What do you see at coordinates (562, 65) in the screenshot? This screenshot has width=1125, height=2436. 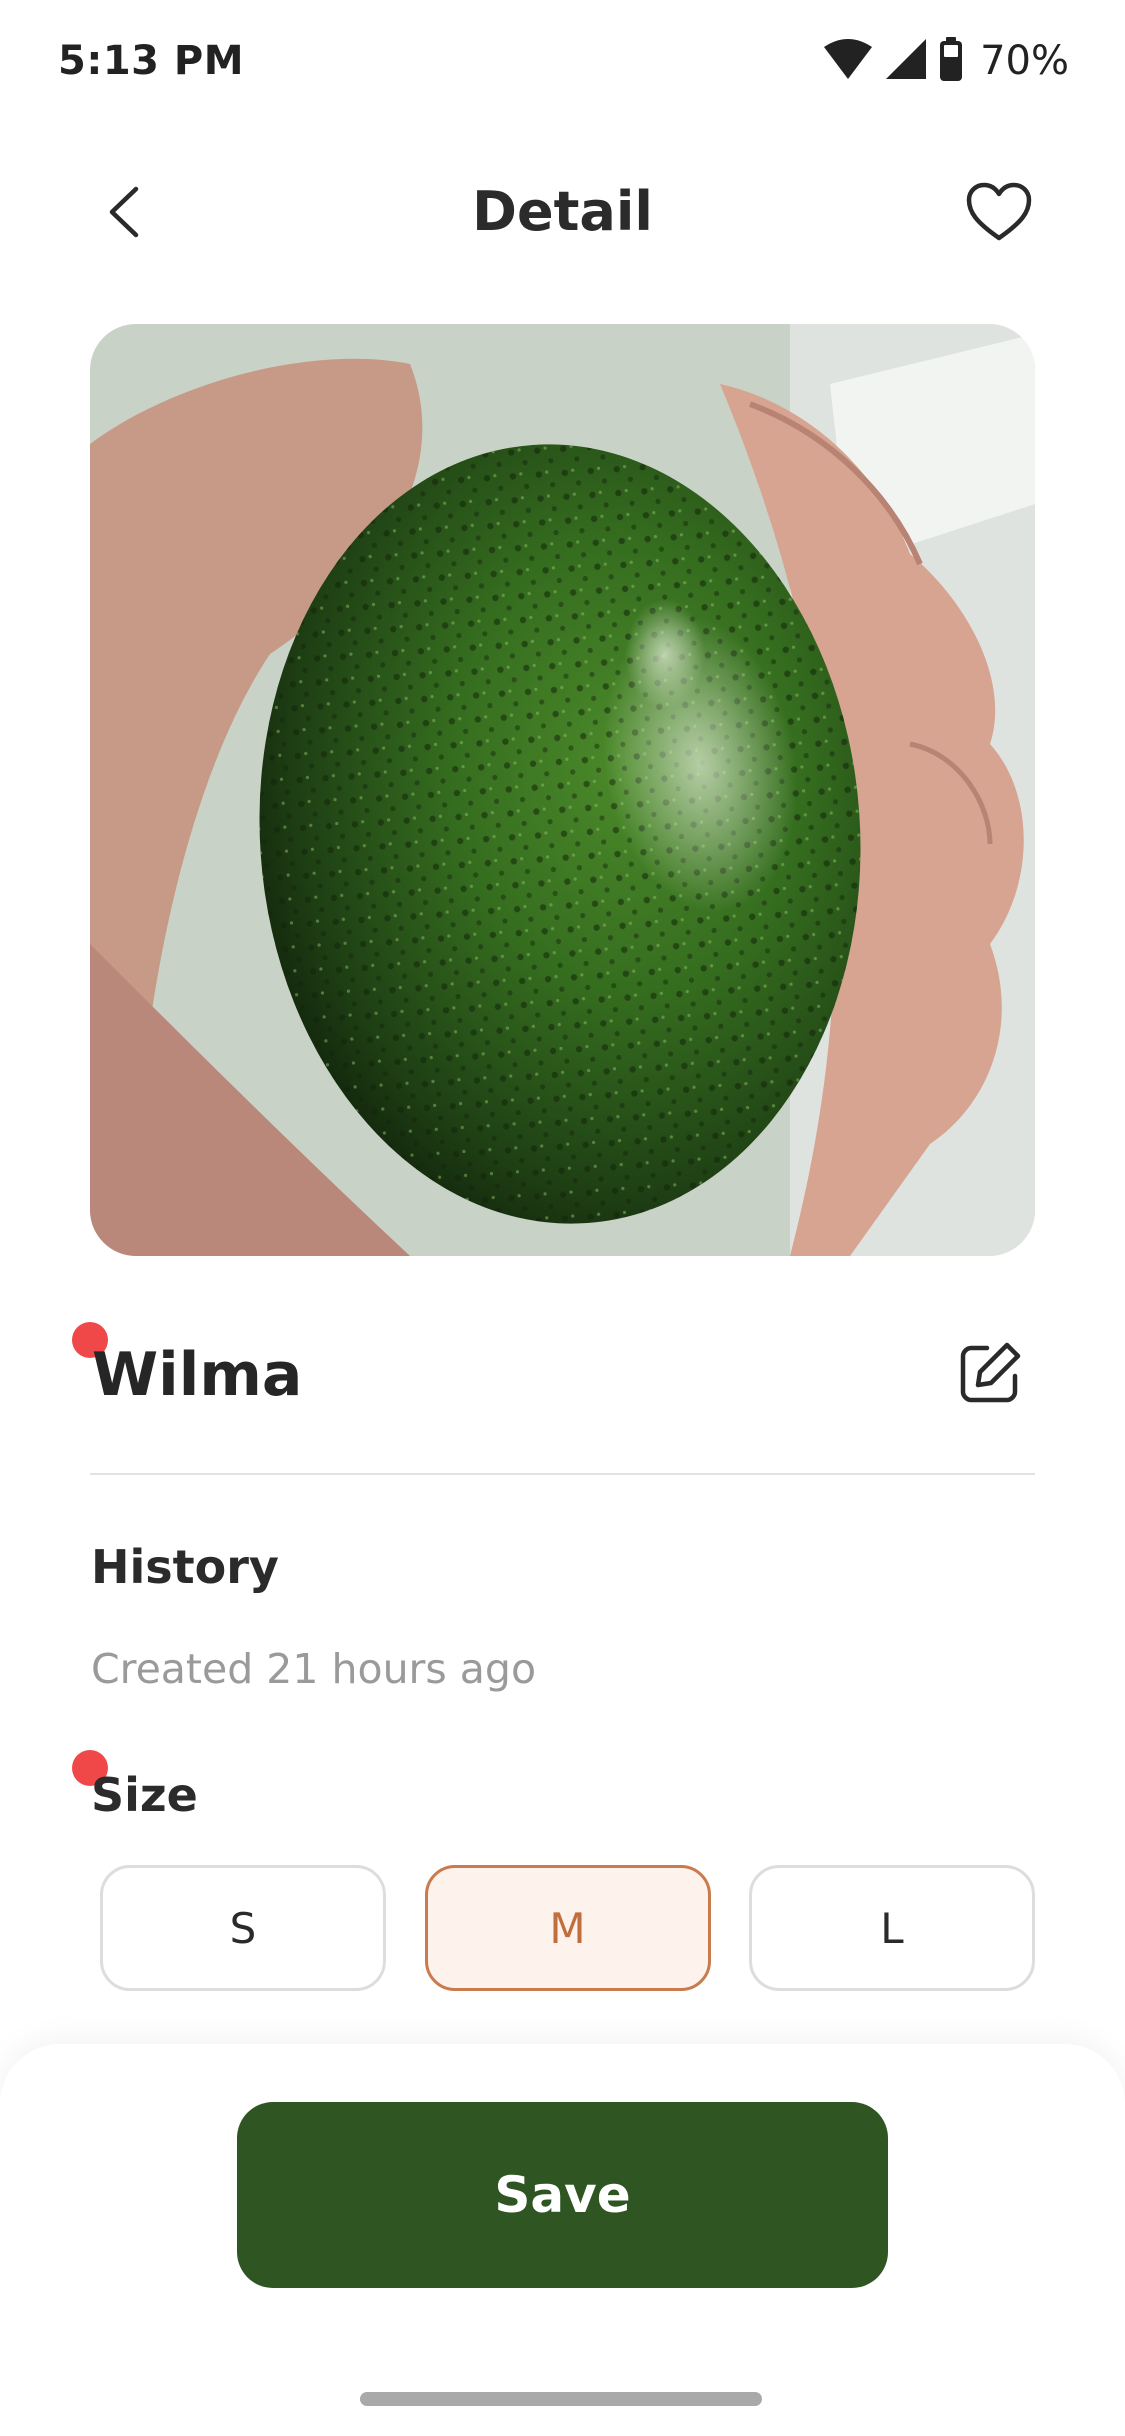 I see `status-bar: 5:13 PM 70%` at bounding box center [562, 65].